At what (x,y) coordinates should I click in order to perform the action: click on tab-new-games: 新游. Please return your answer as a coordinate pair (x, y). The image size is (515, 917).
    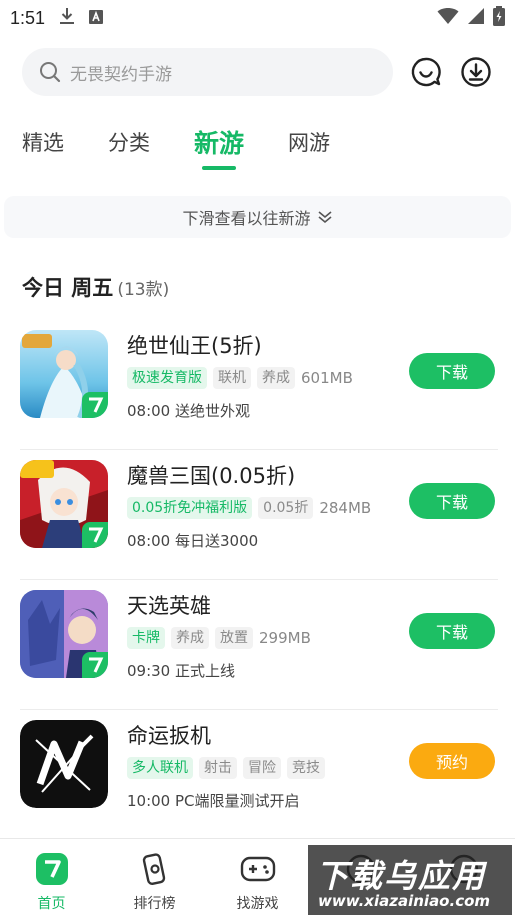
    Looking at the image, I should click on (219, 144).